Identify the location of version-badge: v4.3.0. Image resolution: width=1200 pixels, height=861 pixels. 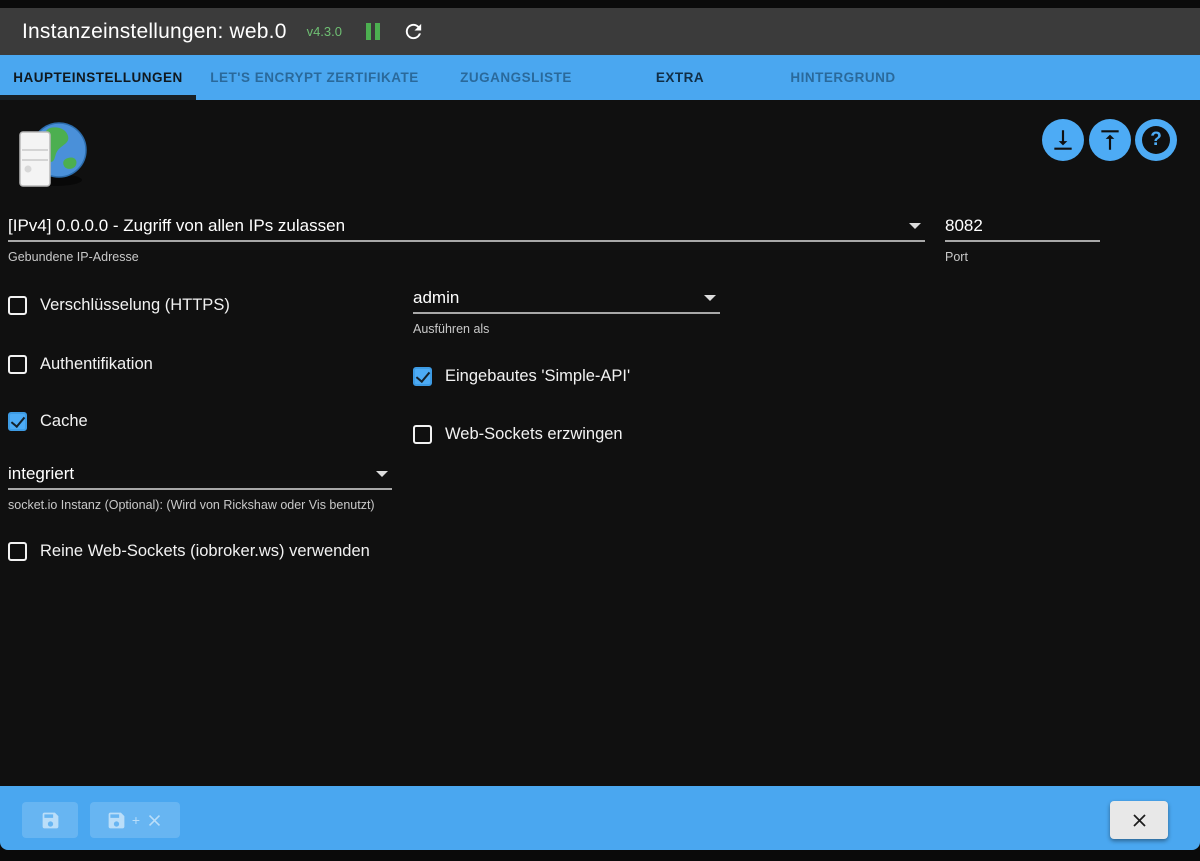
(324, 31).